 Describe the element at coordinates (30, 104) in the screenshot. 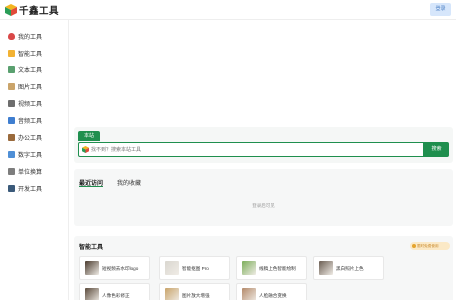

I see `sidebar-item-label: 视频工具` at that location.